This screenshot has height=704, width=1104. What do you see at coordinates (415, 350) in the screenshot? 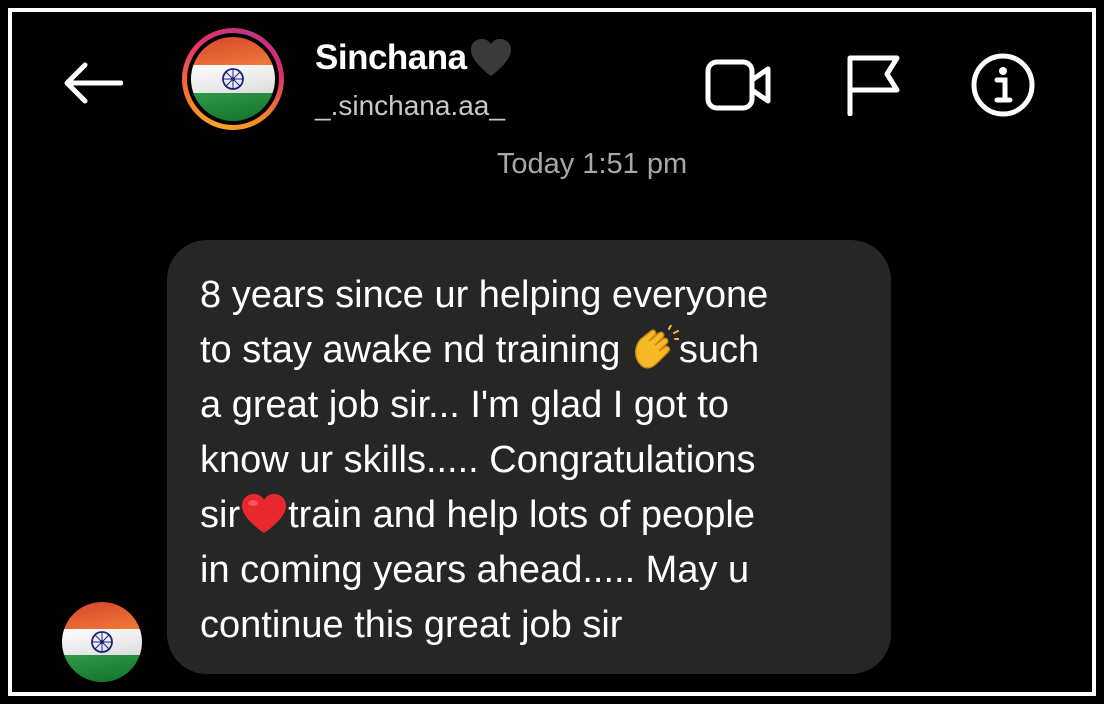
I see `message-line: to stay awake nd training` at bounding box center [415, 350].